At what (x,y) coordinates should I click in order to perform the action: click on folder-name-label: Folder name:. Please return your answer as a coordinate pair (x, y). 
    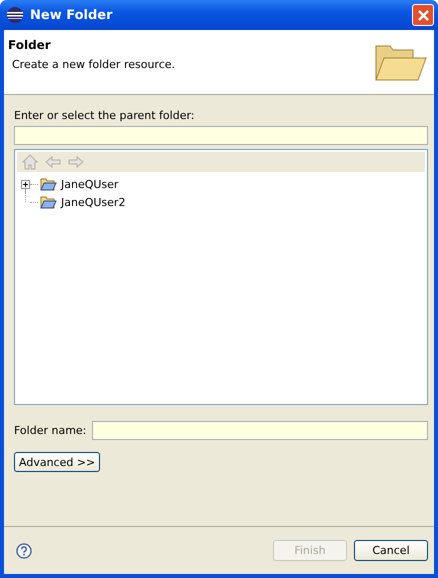
    Looking at the image, I should click on (50, 430).